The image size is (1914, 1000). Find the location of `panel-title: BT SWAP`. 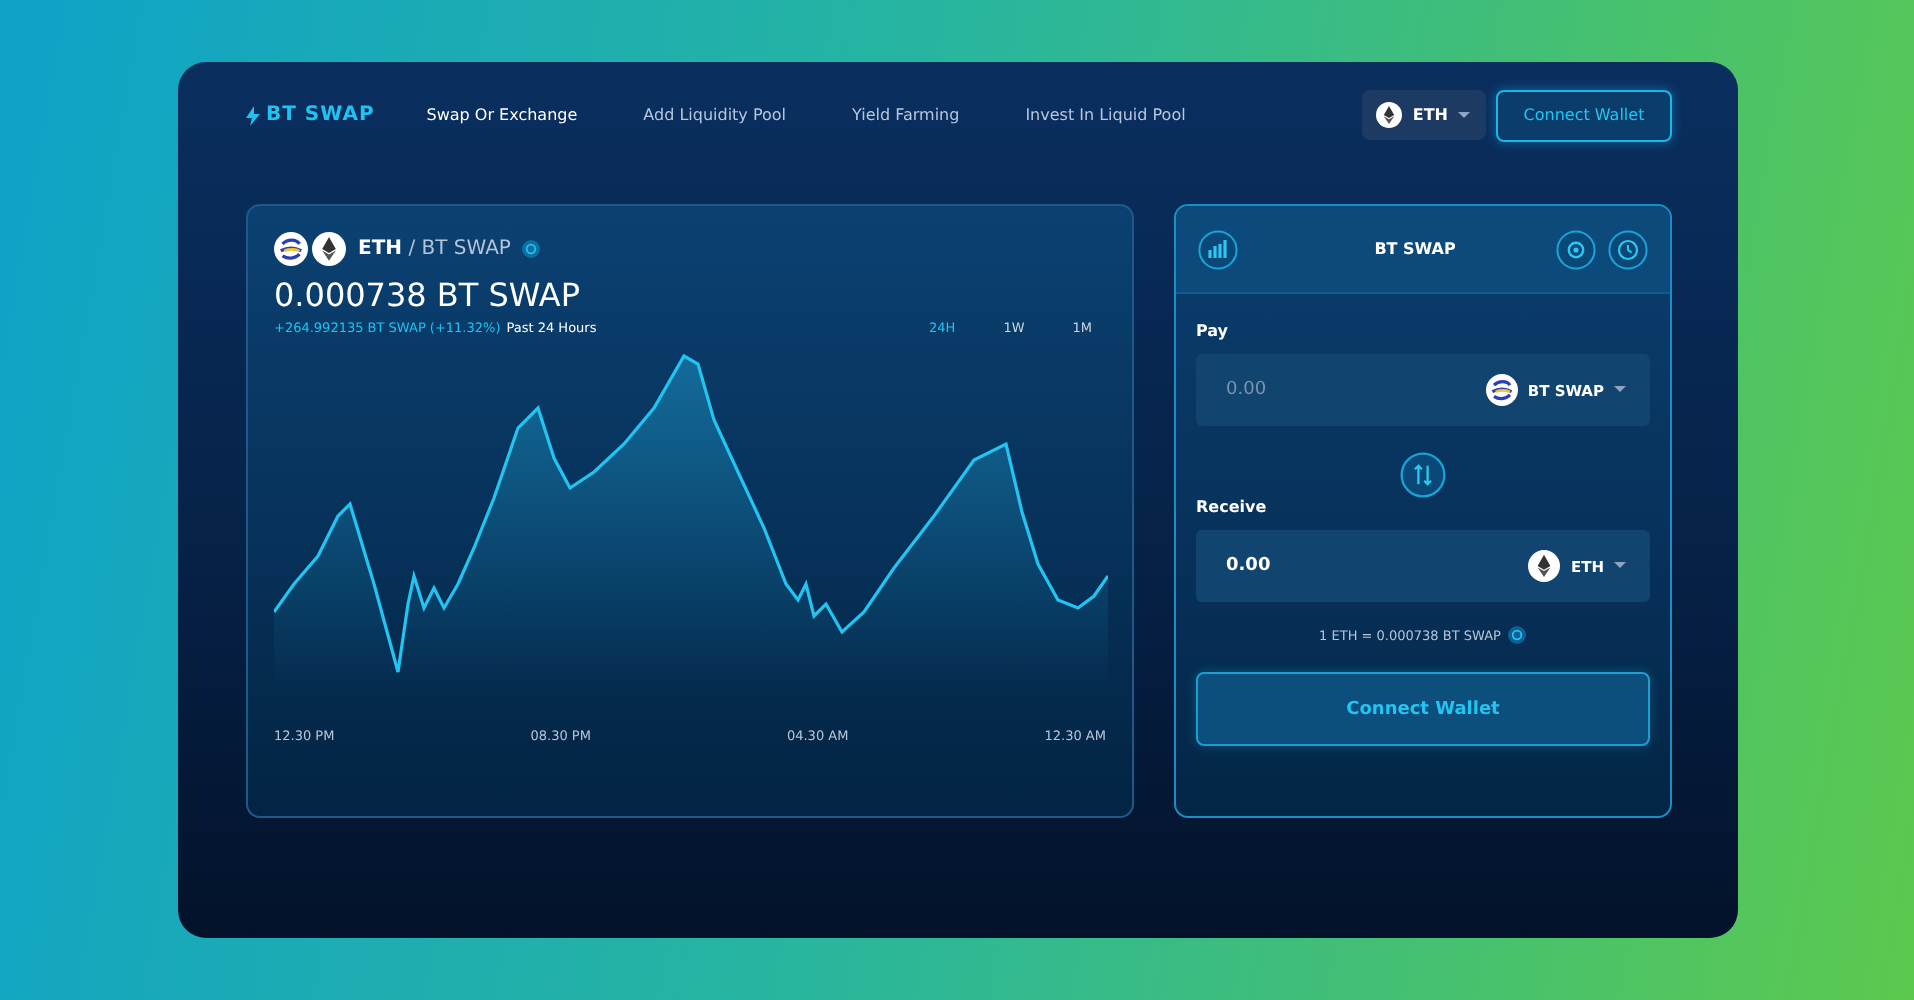

panel-title: BT SWAP is located at coordinates (1415, 249).